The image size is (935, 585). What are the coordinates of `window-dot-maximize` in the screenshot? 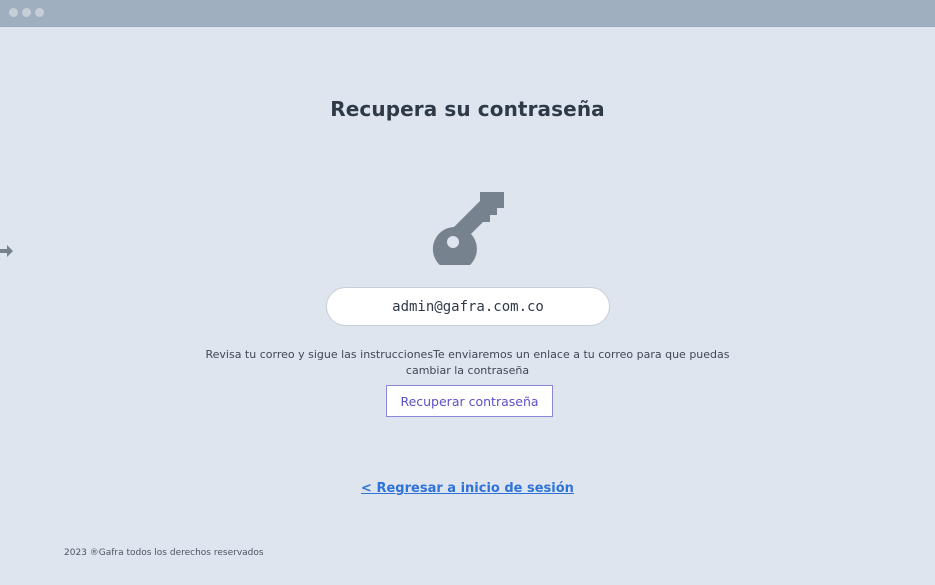 It's located at (39, 12).